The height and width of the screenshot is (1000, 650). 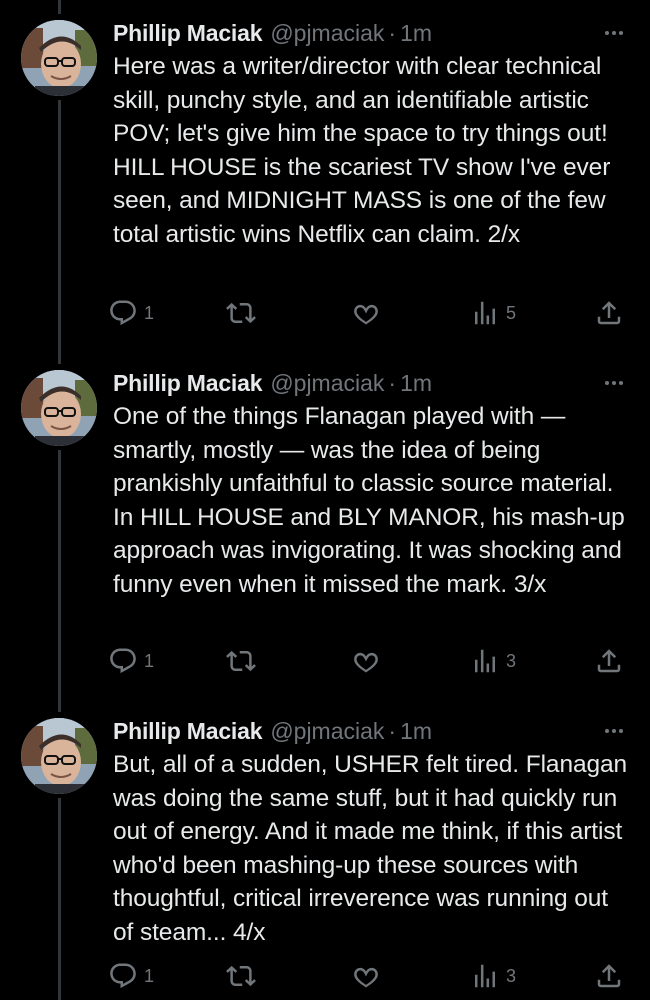 I want to click on thread-line, so click(x=59, y=7).